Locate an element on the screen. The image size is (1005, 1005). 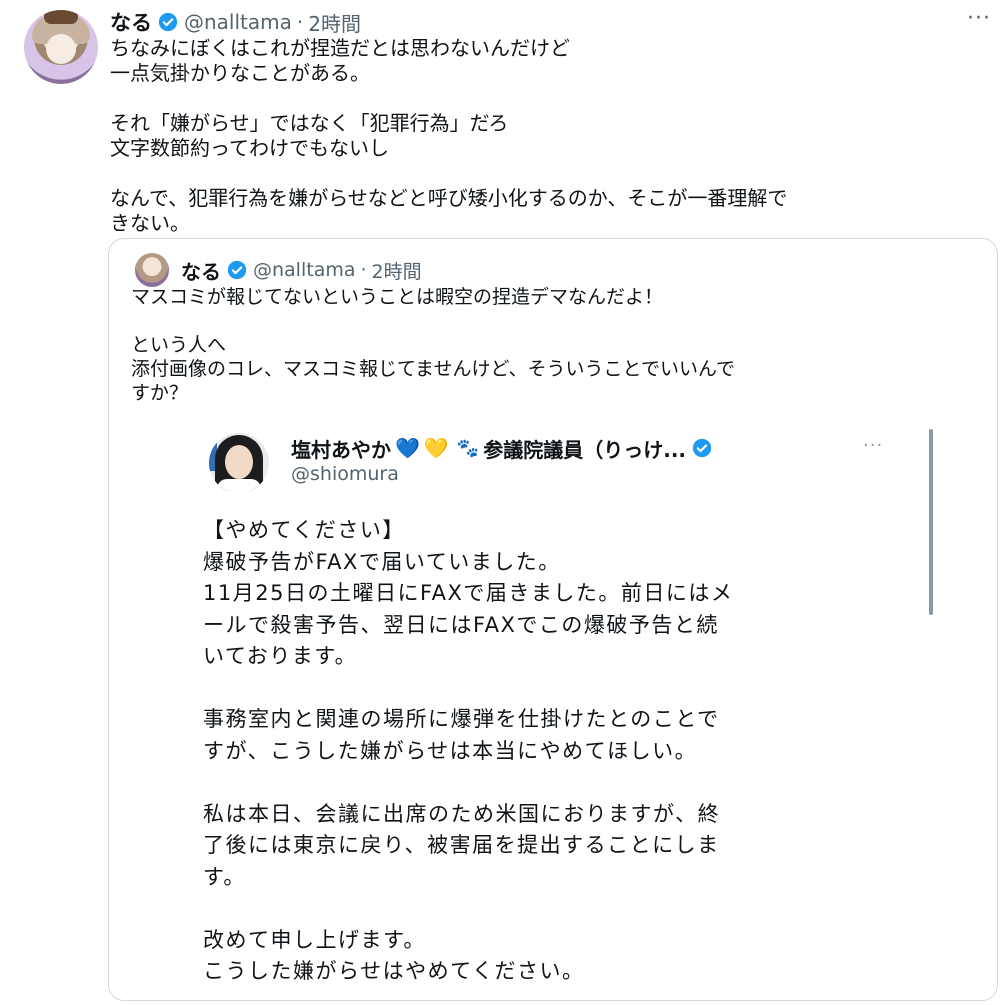
quoted-tweet-header: なる @nalltama · 2時間 is located at coordinates (301, 270).